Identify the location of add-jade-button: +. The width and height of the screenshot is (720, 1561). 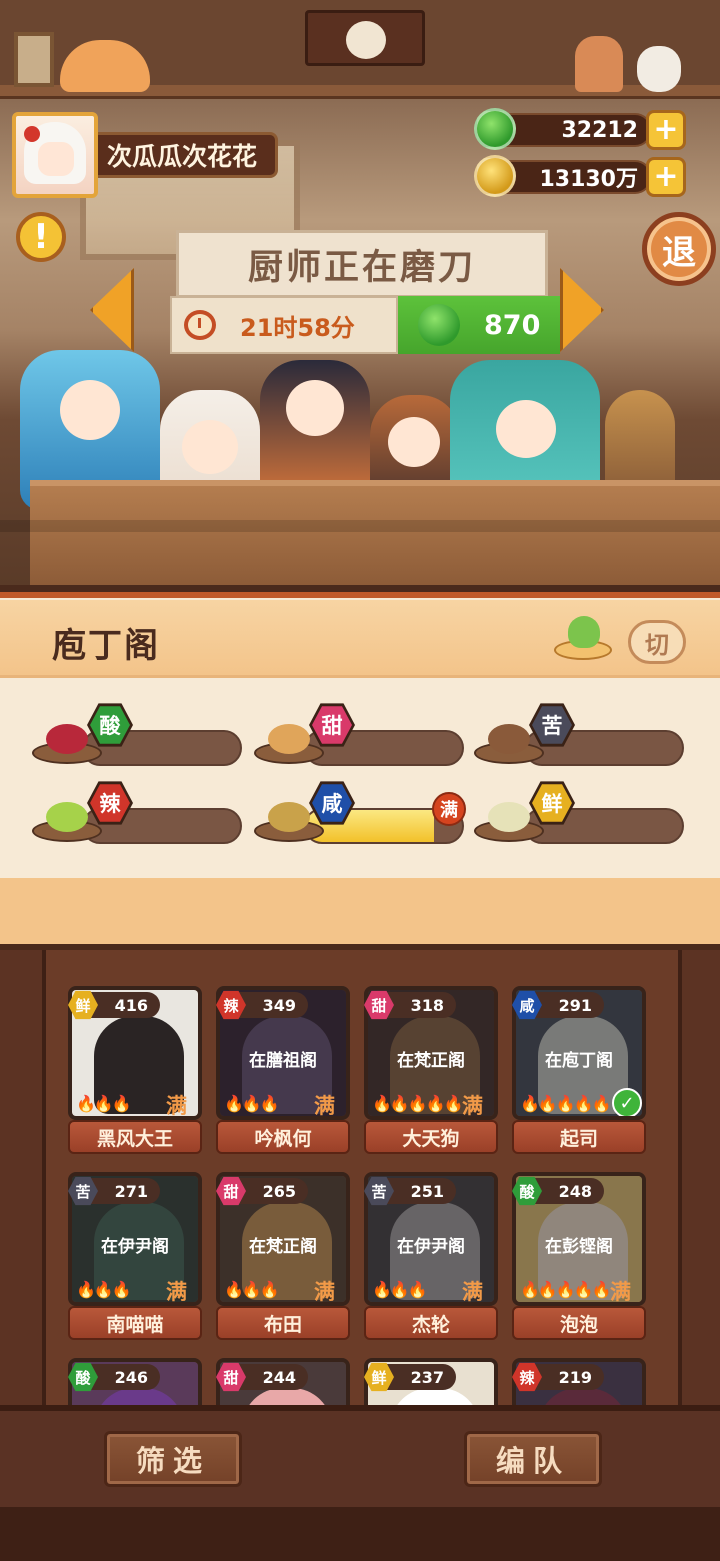
(666, 130).